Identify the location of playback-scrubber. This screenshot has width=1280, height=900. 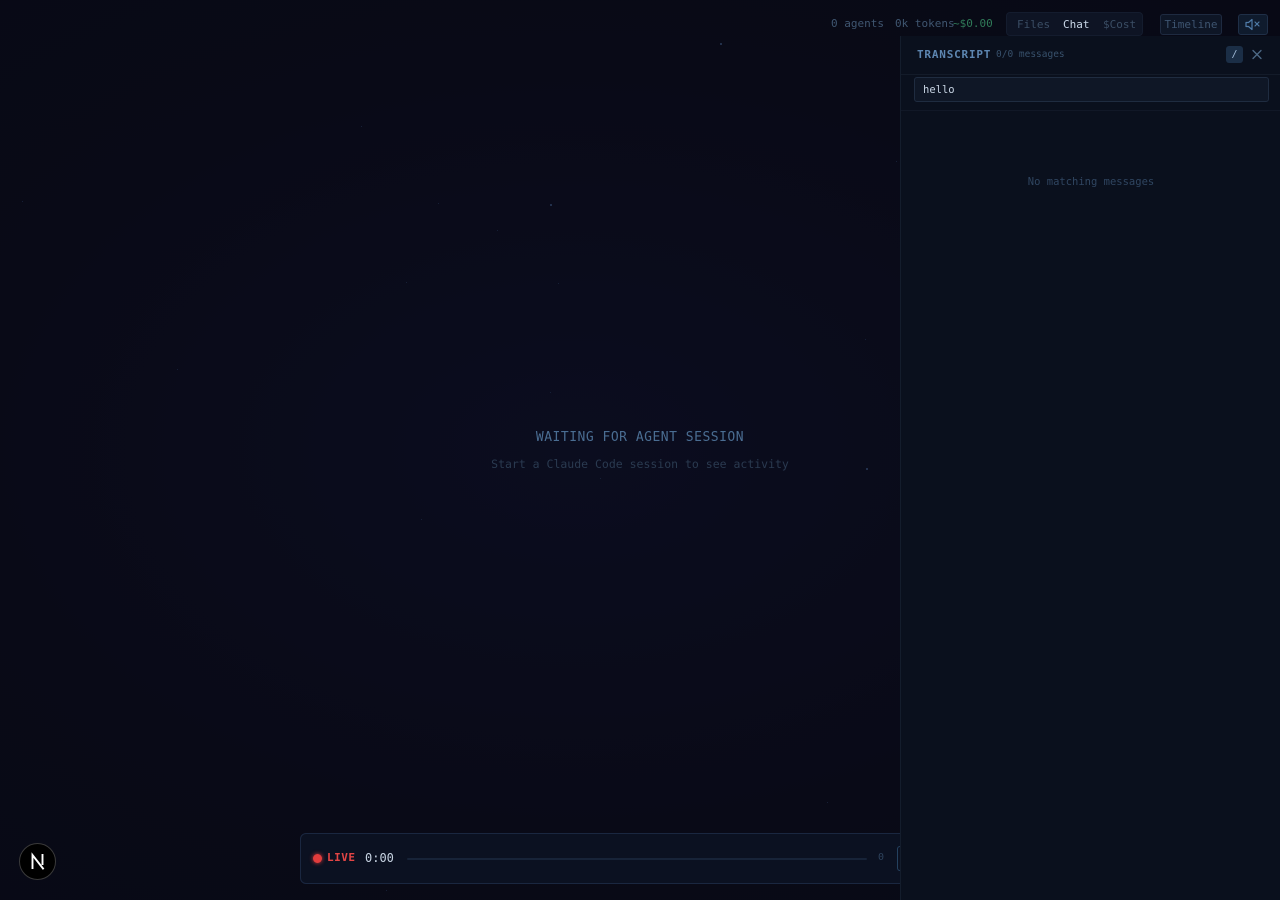
(637, 859).